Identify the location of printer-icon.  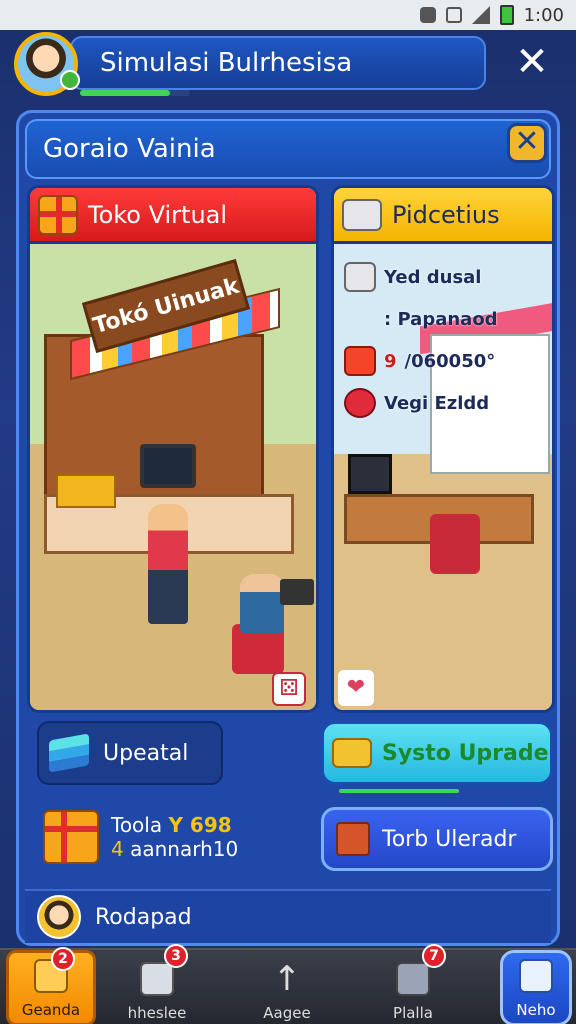
(157, 979).